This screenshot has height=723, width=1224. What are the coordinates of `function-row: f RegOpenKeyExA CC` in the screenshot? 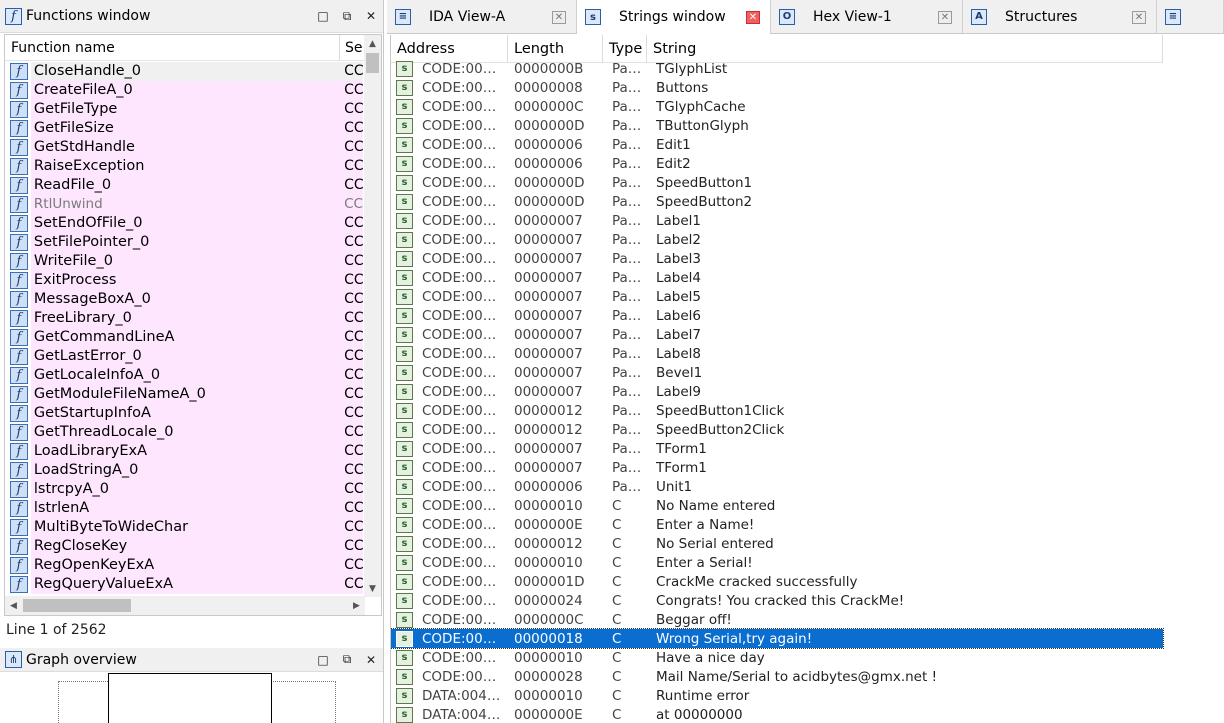 It's located at (184, 565).